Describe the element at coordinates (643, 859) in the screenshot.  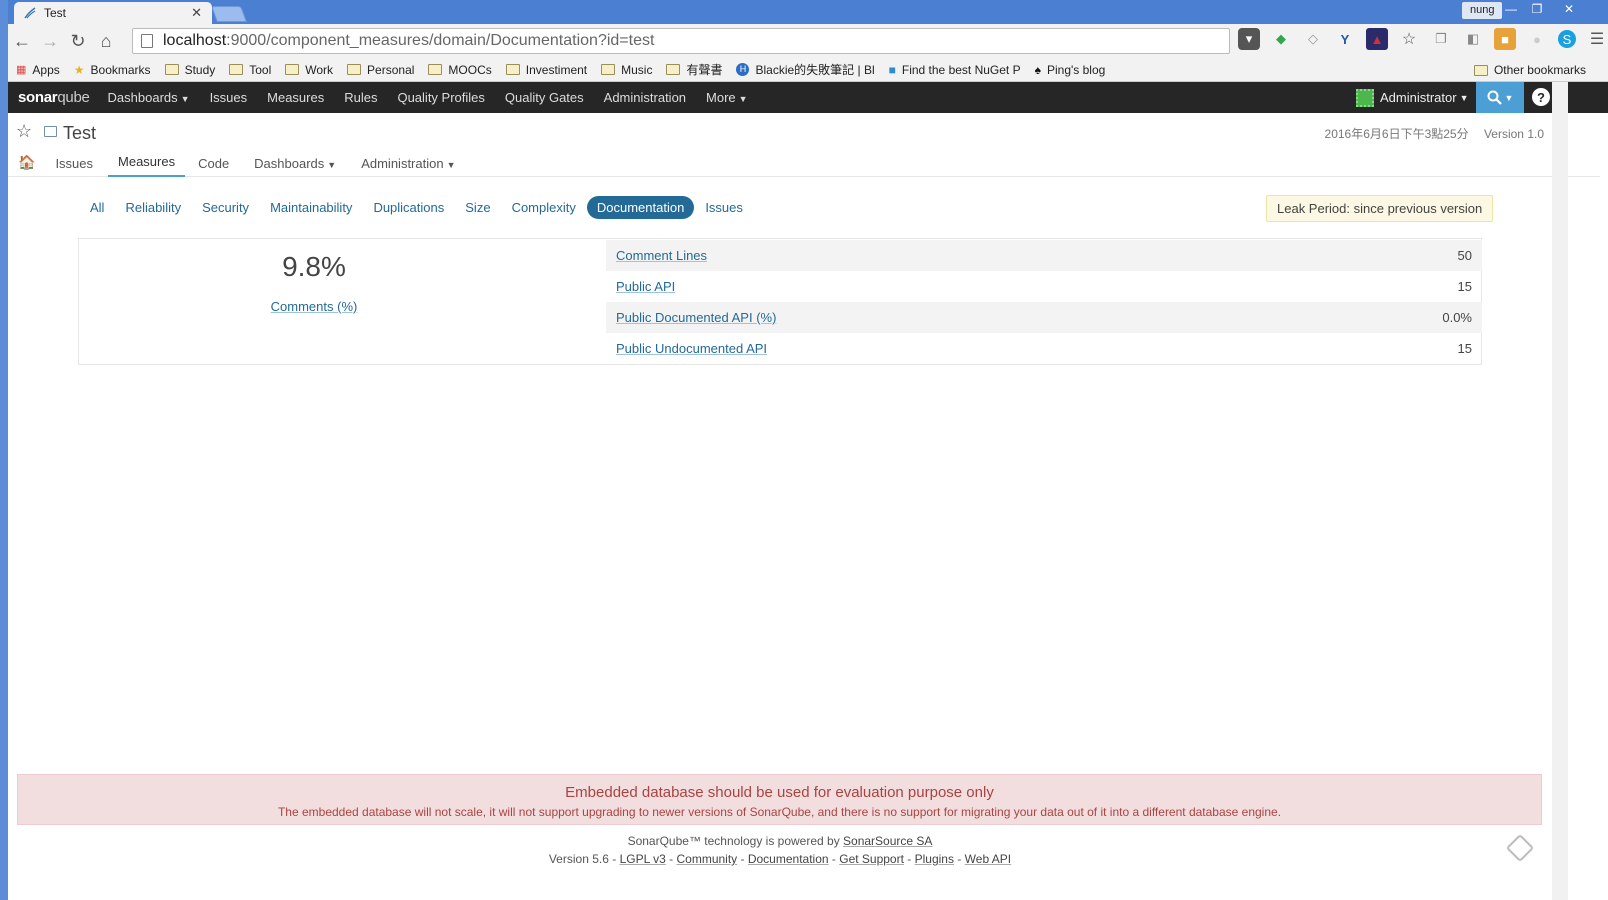
I see `footer-link-license: LGPL v3` at that location.